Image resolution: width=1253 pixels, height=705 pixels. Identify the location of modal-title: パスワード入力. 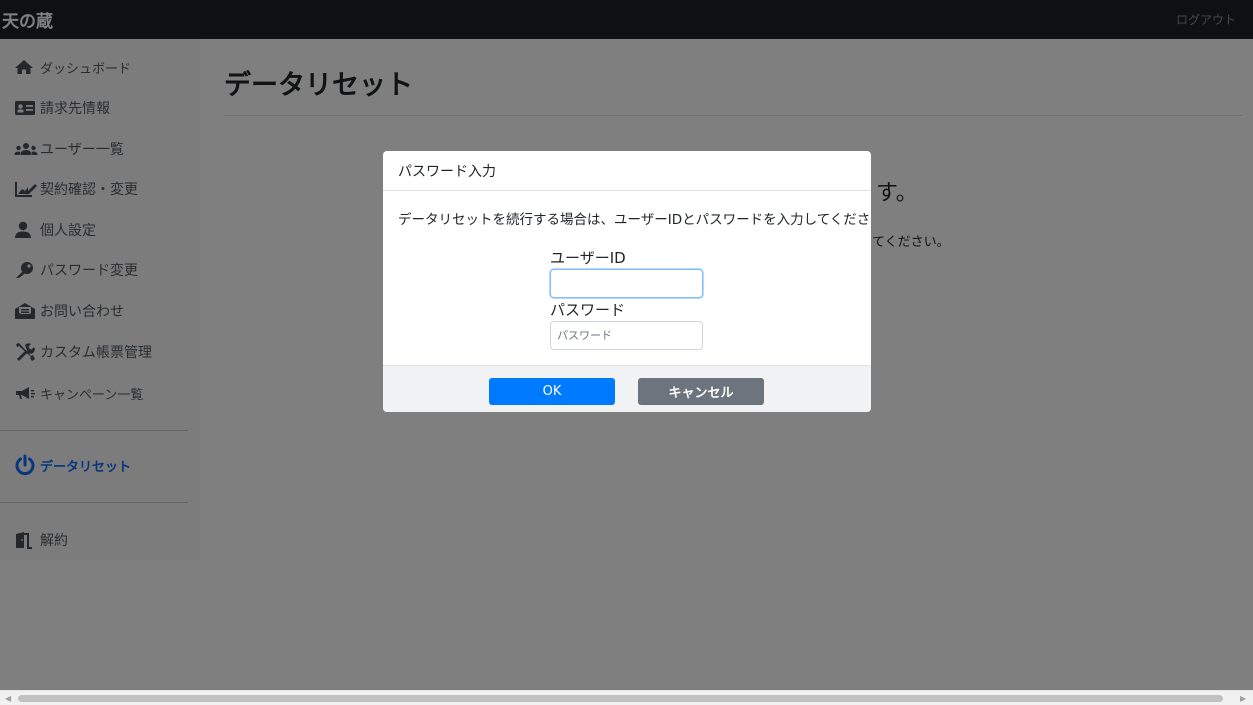
(627, 171).